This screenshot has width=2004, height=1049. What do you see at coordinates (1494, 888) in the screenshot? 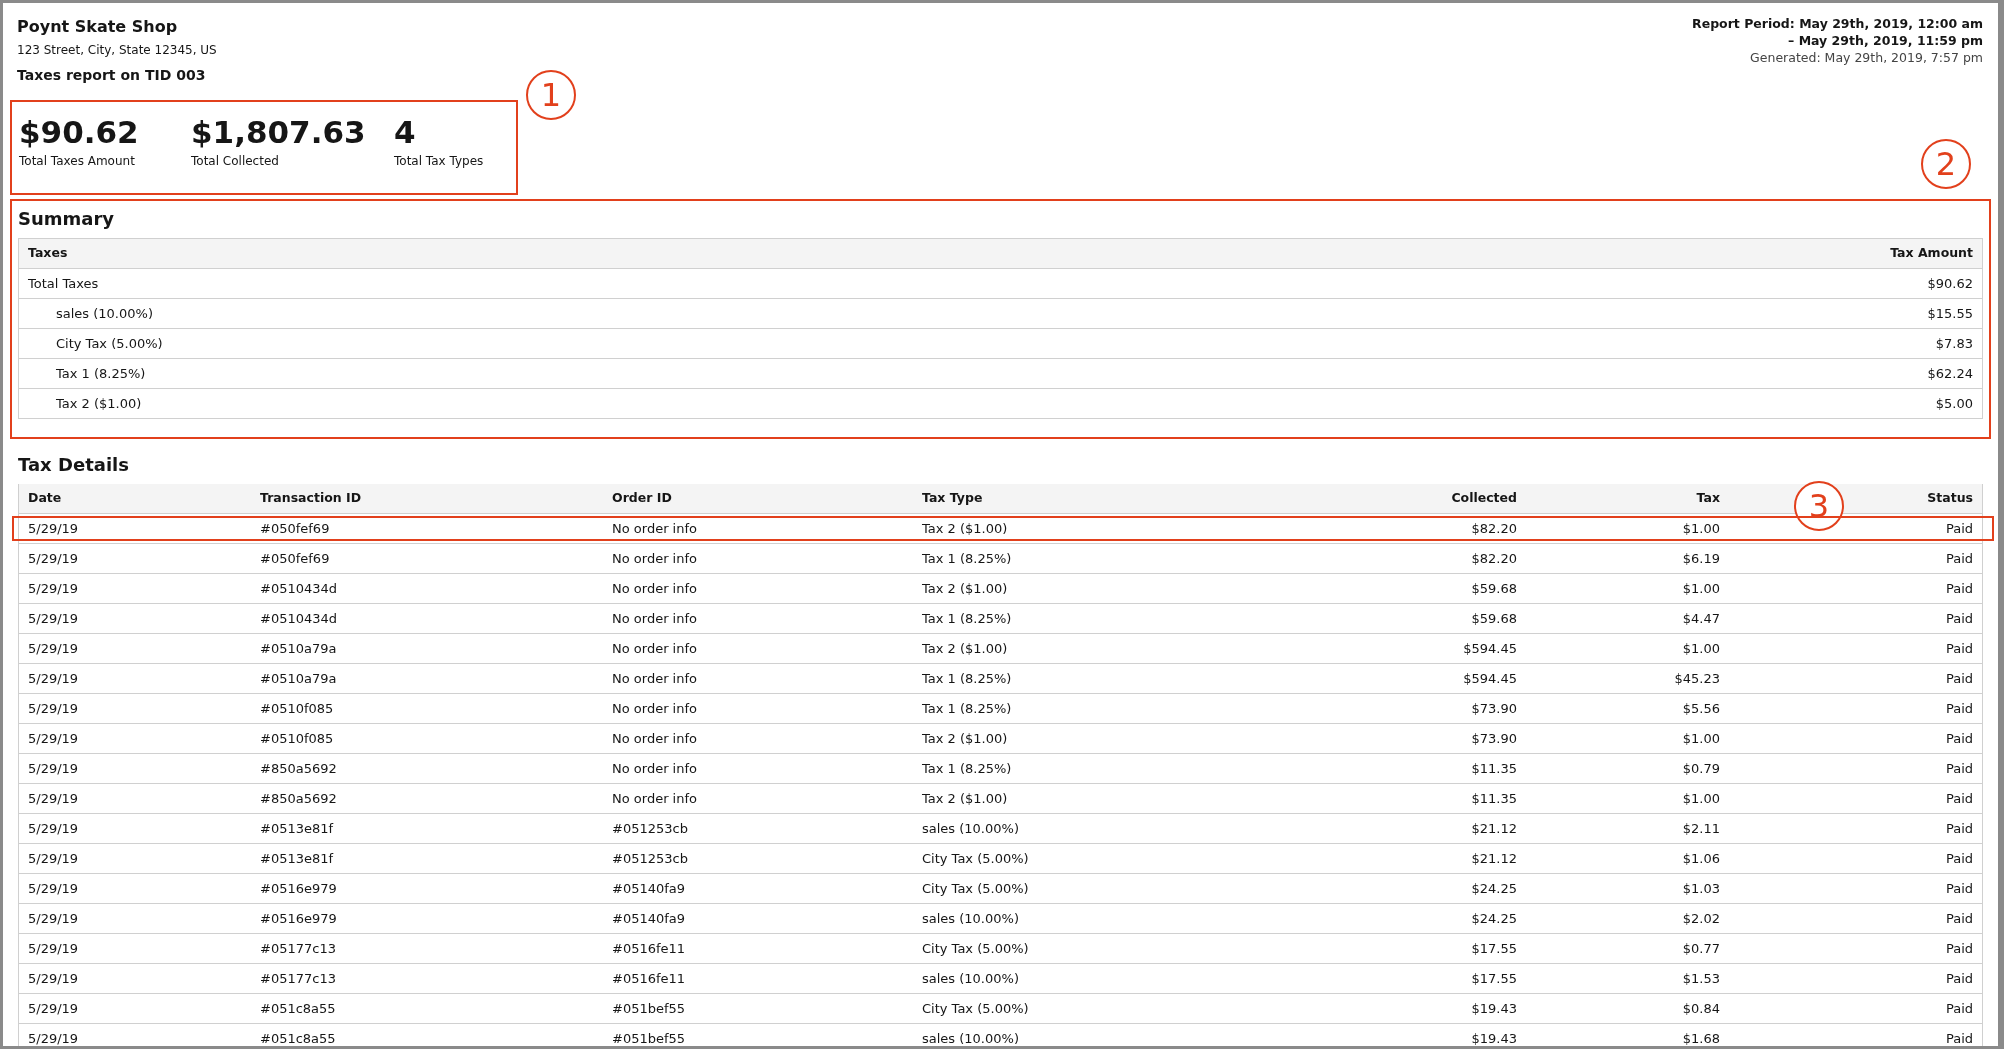
I see `table-cell-text: $24.25` at bounding box center [1494, 888].